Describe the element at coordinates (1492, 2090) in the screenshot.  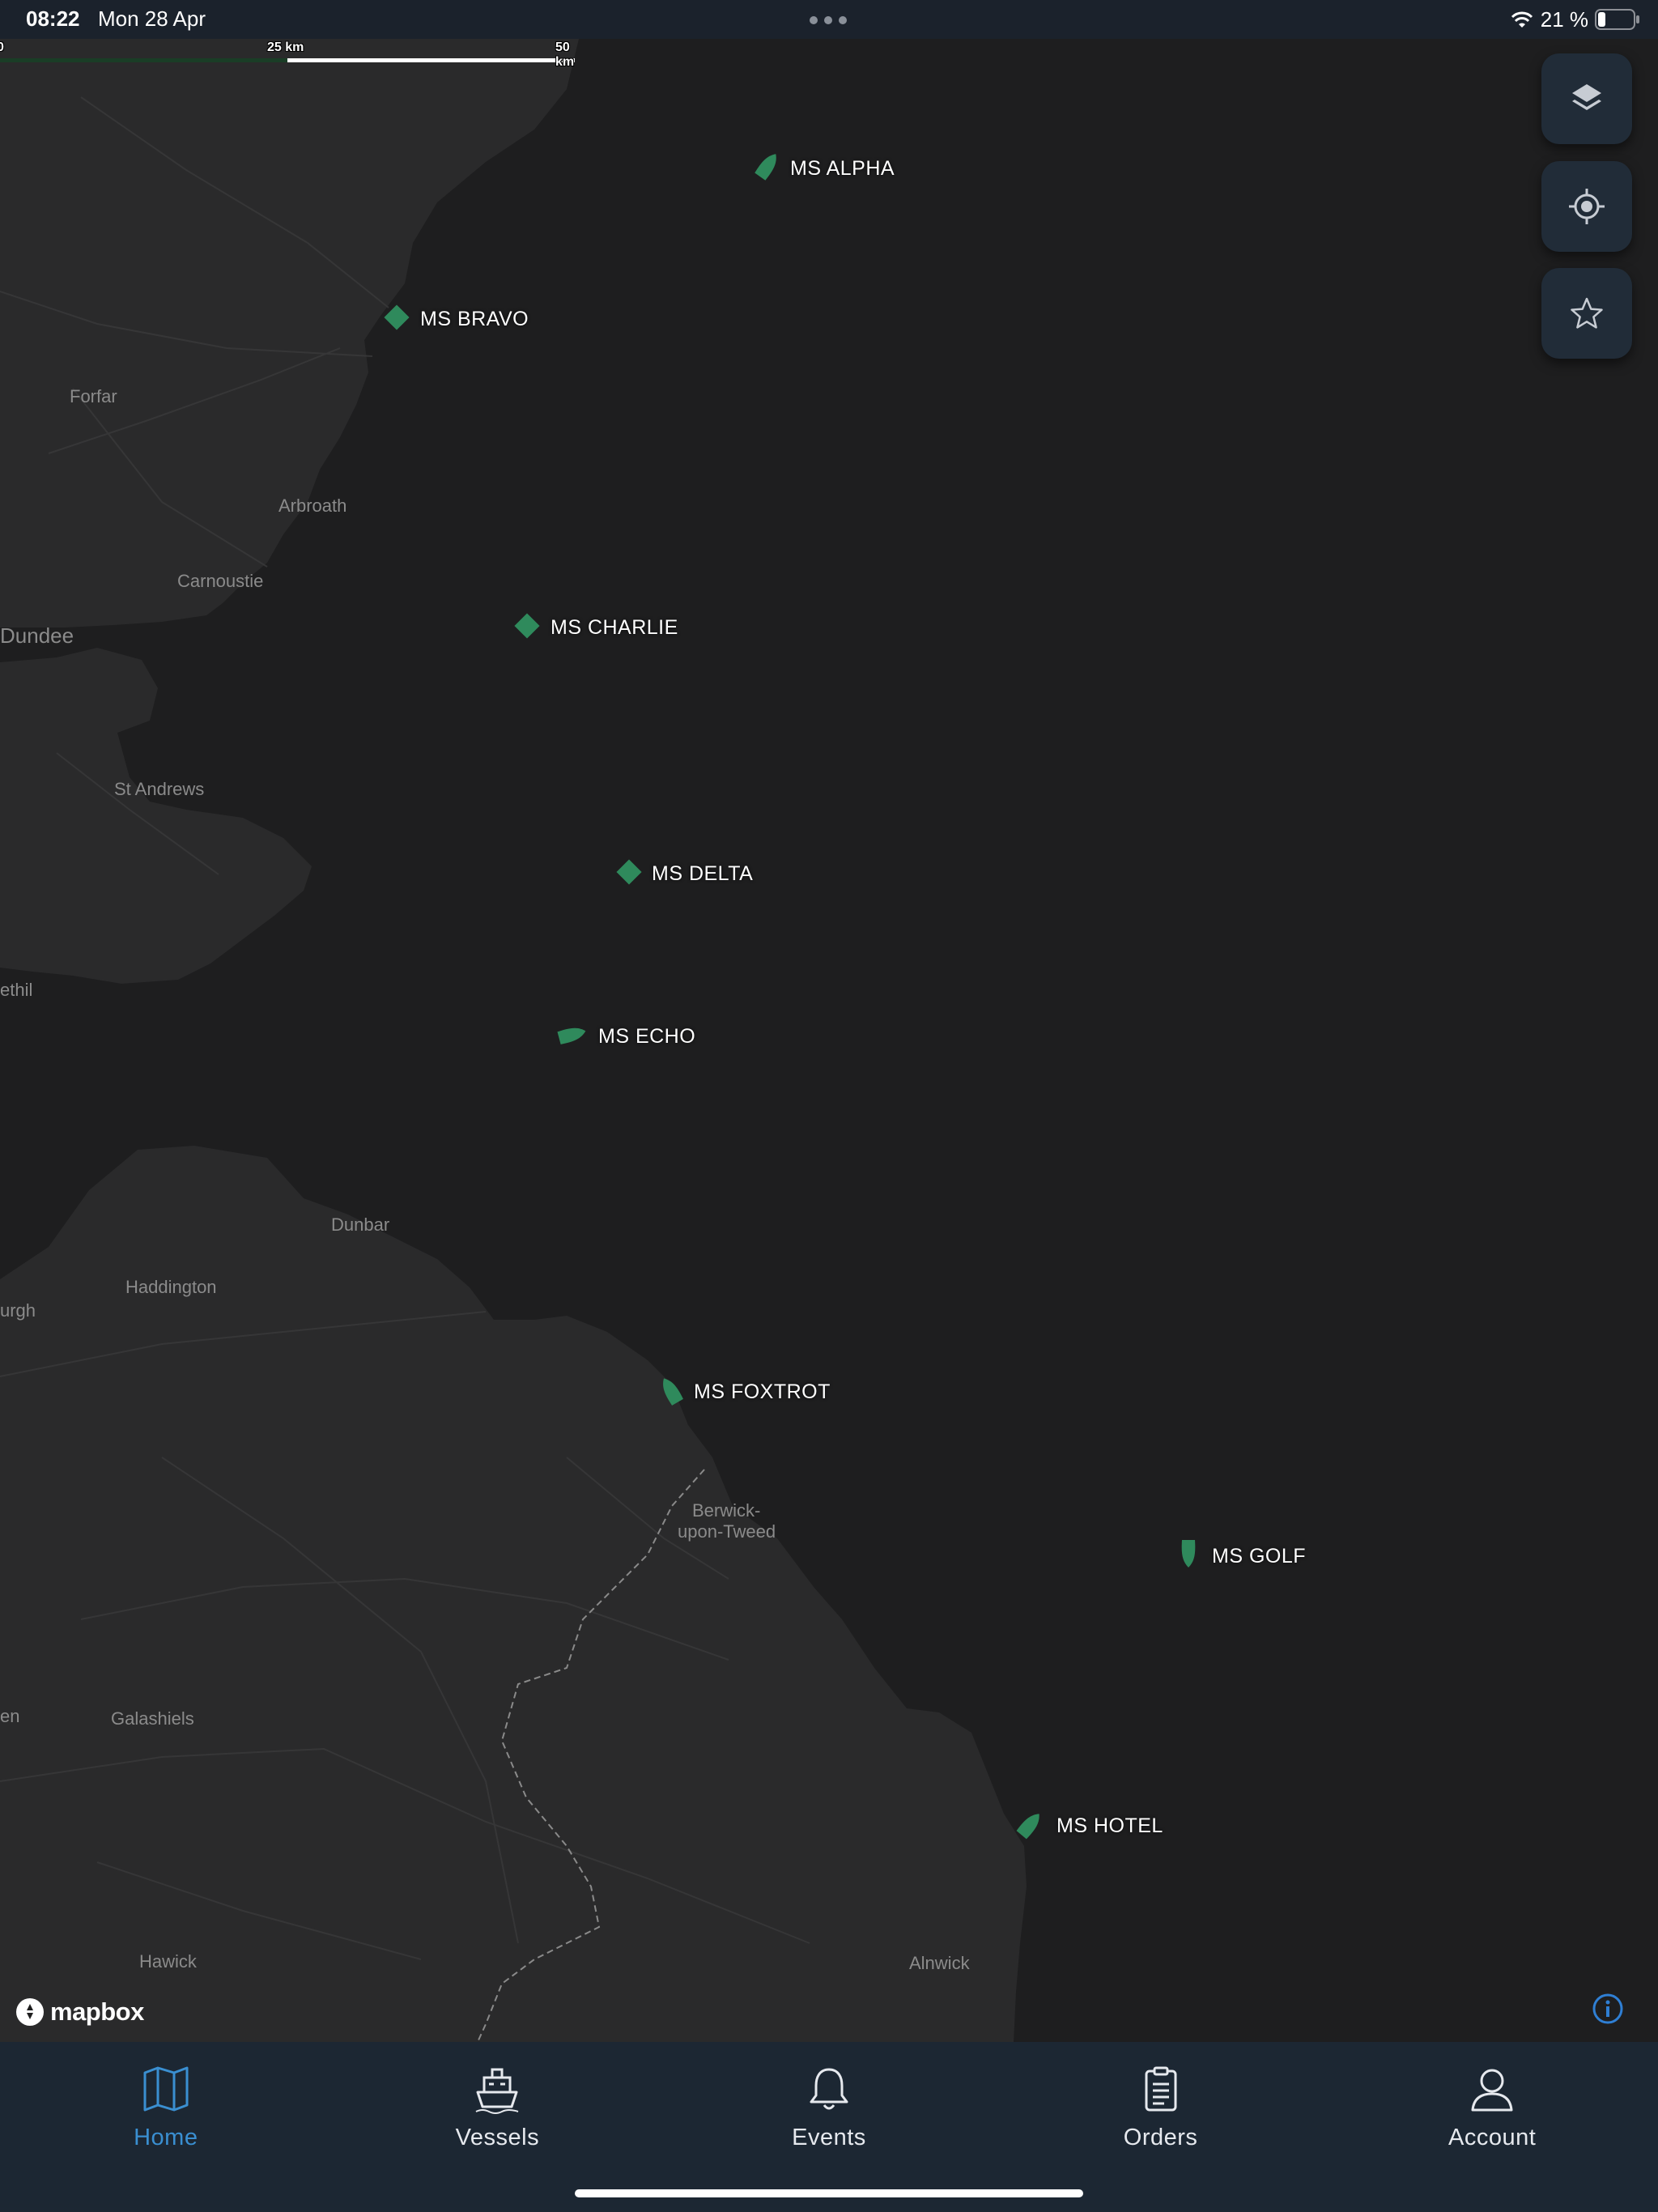
I see `user-icon` at that location.